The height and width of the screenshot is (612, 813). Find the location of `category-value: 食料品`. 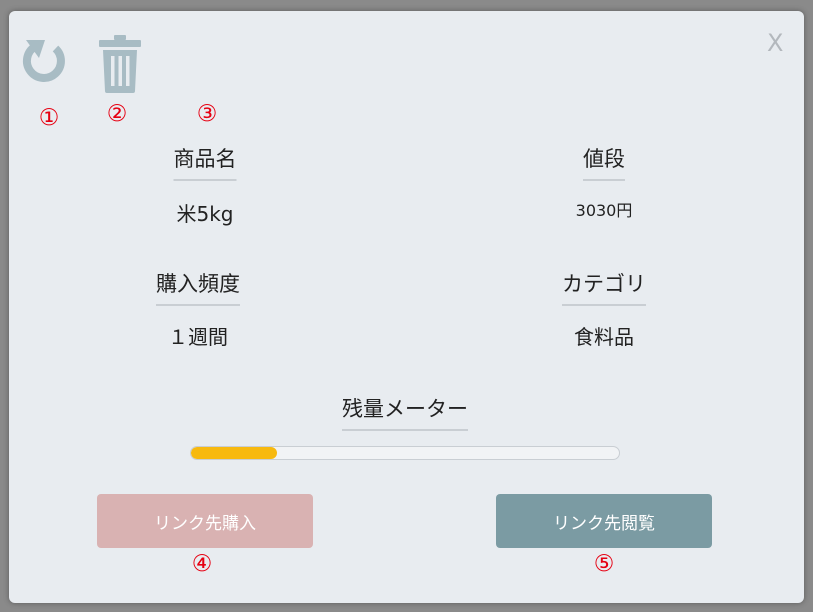

category-value: 食料品 is located at coordinates (604, 337).